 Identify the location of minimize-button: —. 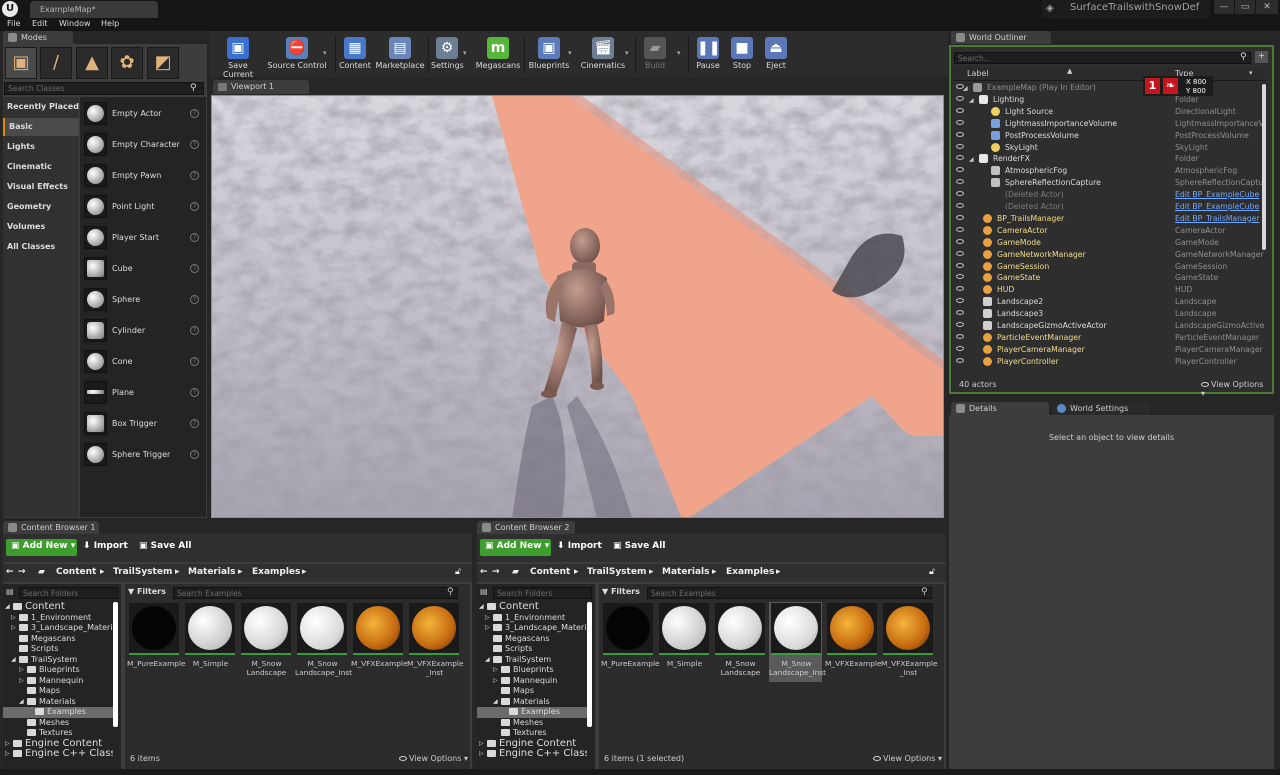
(1224, 7).